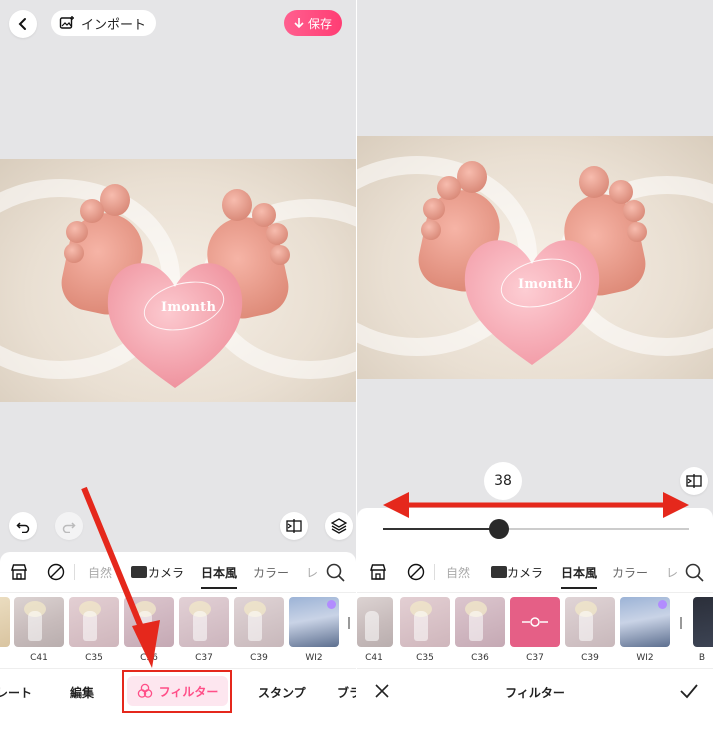 Image resolution: width=713 pixels, height=736 pixels. What do you see at coordinates (672, 572) in the screenshot?
I see `category-more: レ` at bounding box center [672, 572].